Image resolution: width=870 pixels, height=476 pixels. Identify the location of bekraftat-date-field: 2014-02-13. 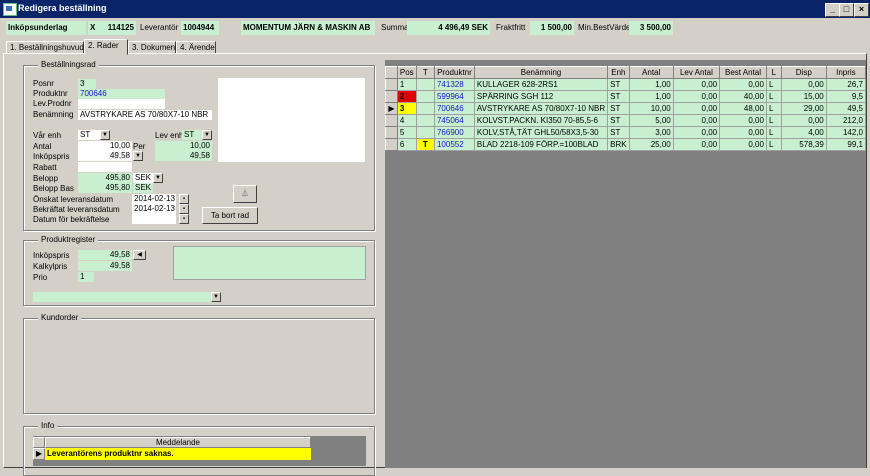
(154, 209).